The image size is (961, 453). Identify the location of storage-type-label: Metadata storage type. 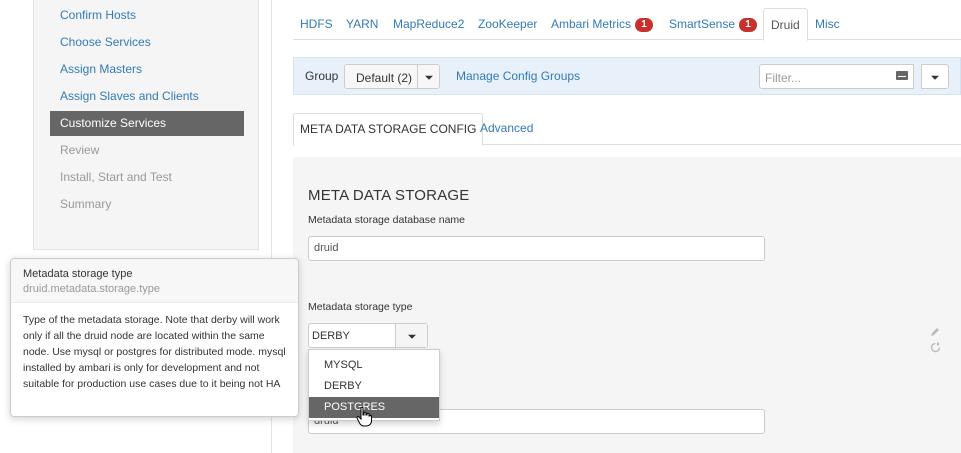
(360, 307).